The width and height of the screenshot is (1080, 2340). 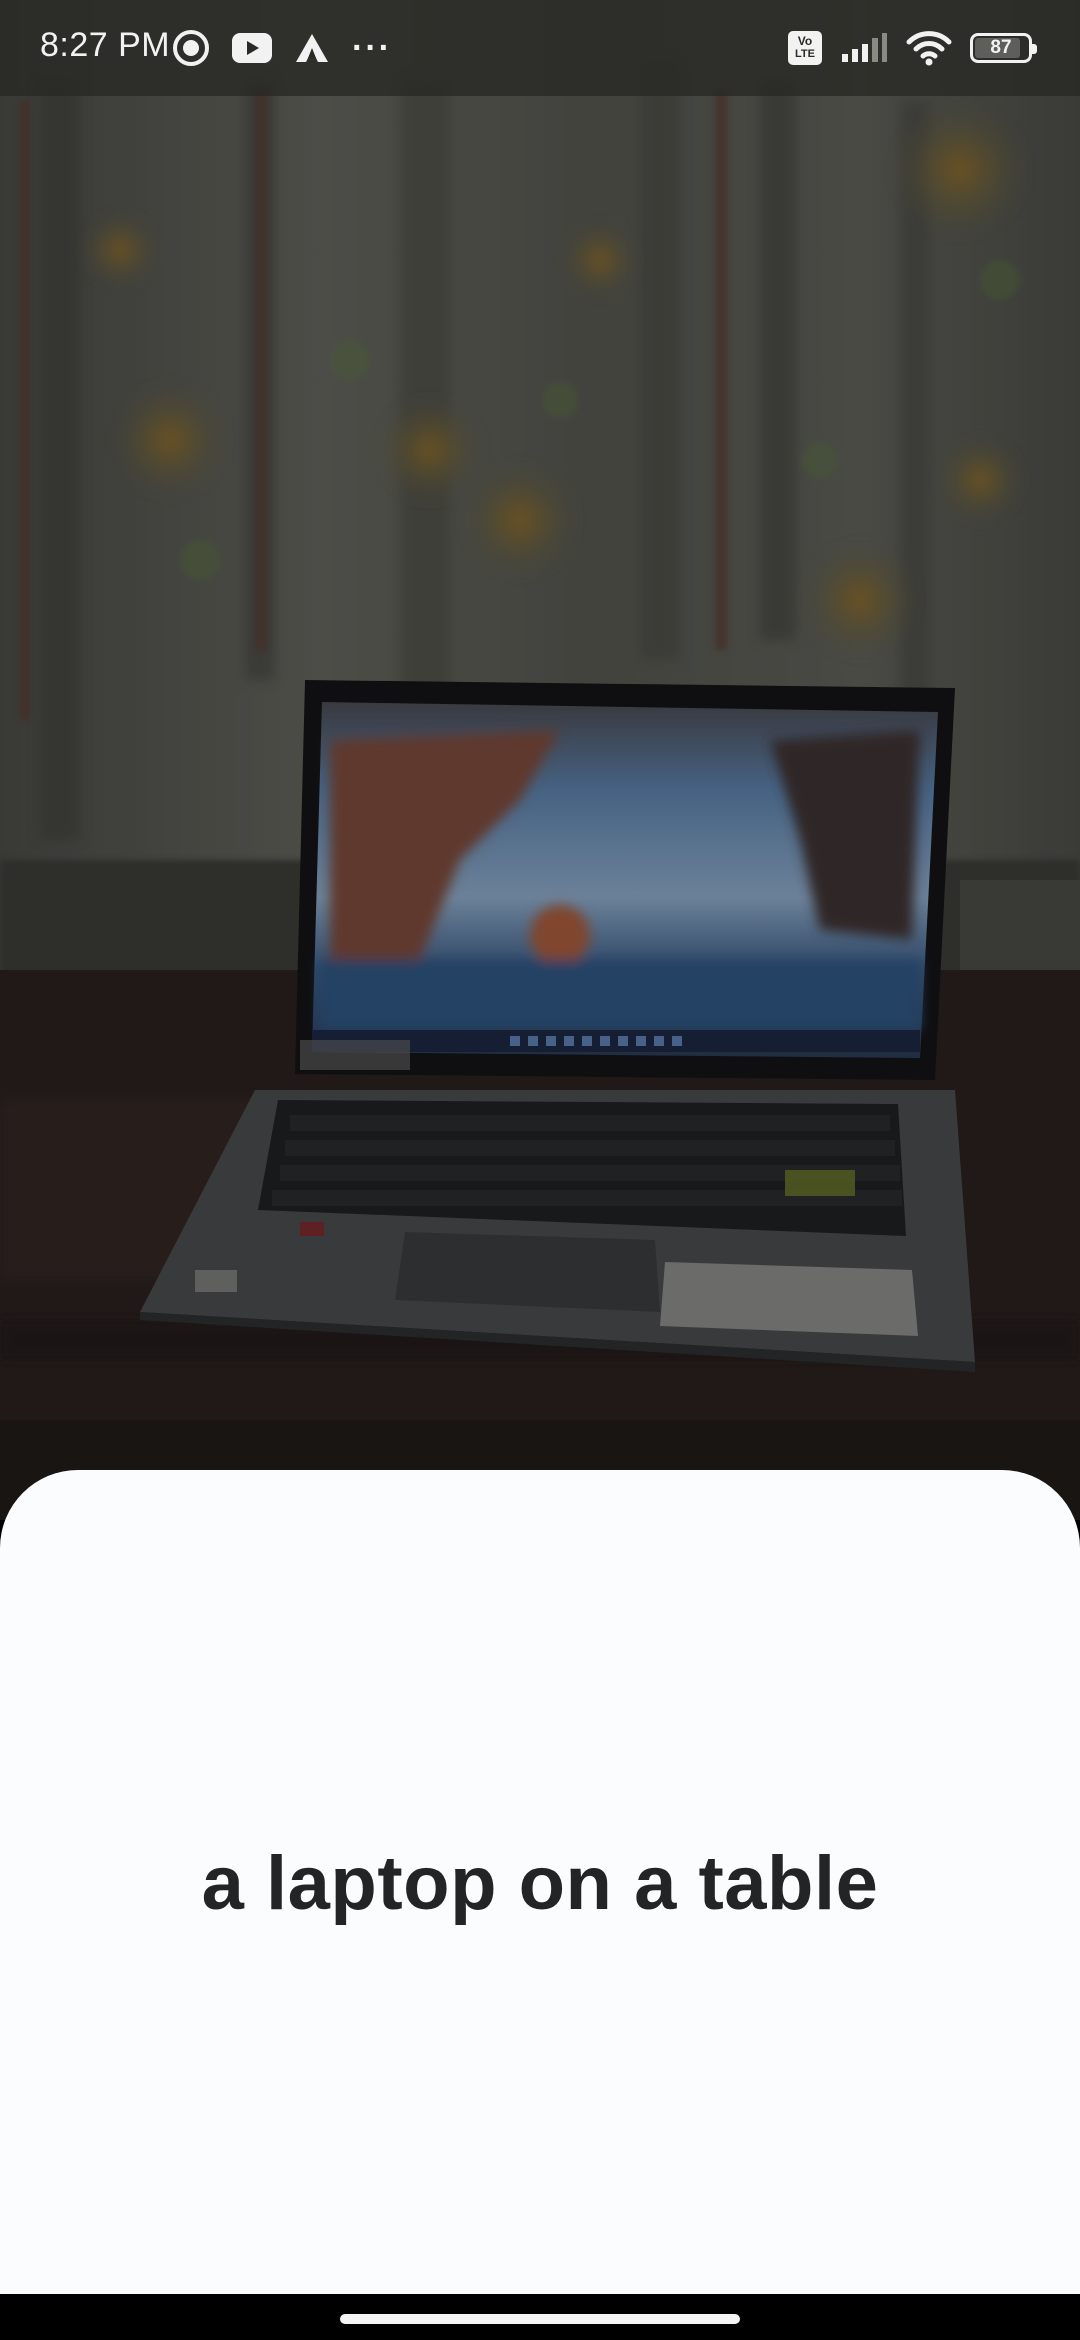 I want to click on battery-icon: 87, so click(x=1003, y=48).